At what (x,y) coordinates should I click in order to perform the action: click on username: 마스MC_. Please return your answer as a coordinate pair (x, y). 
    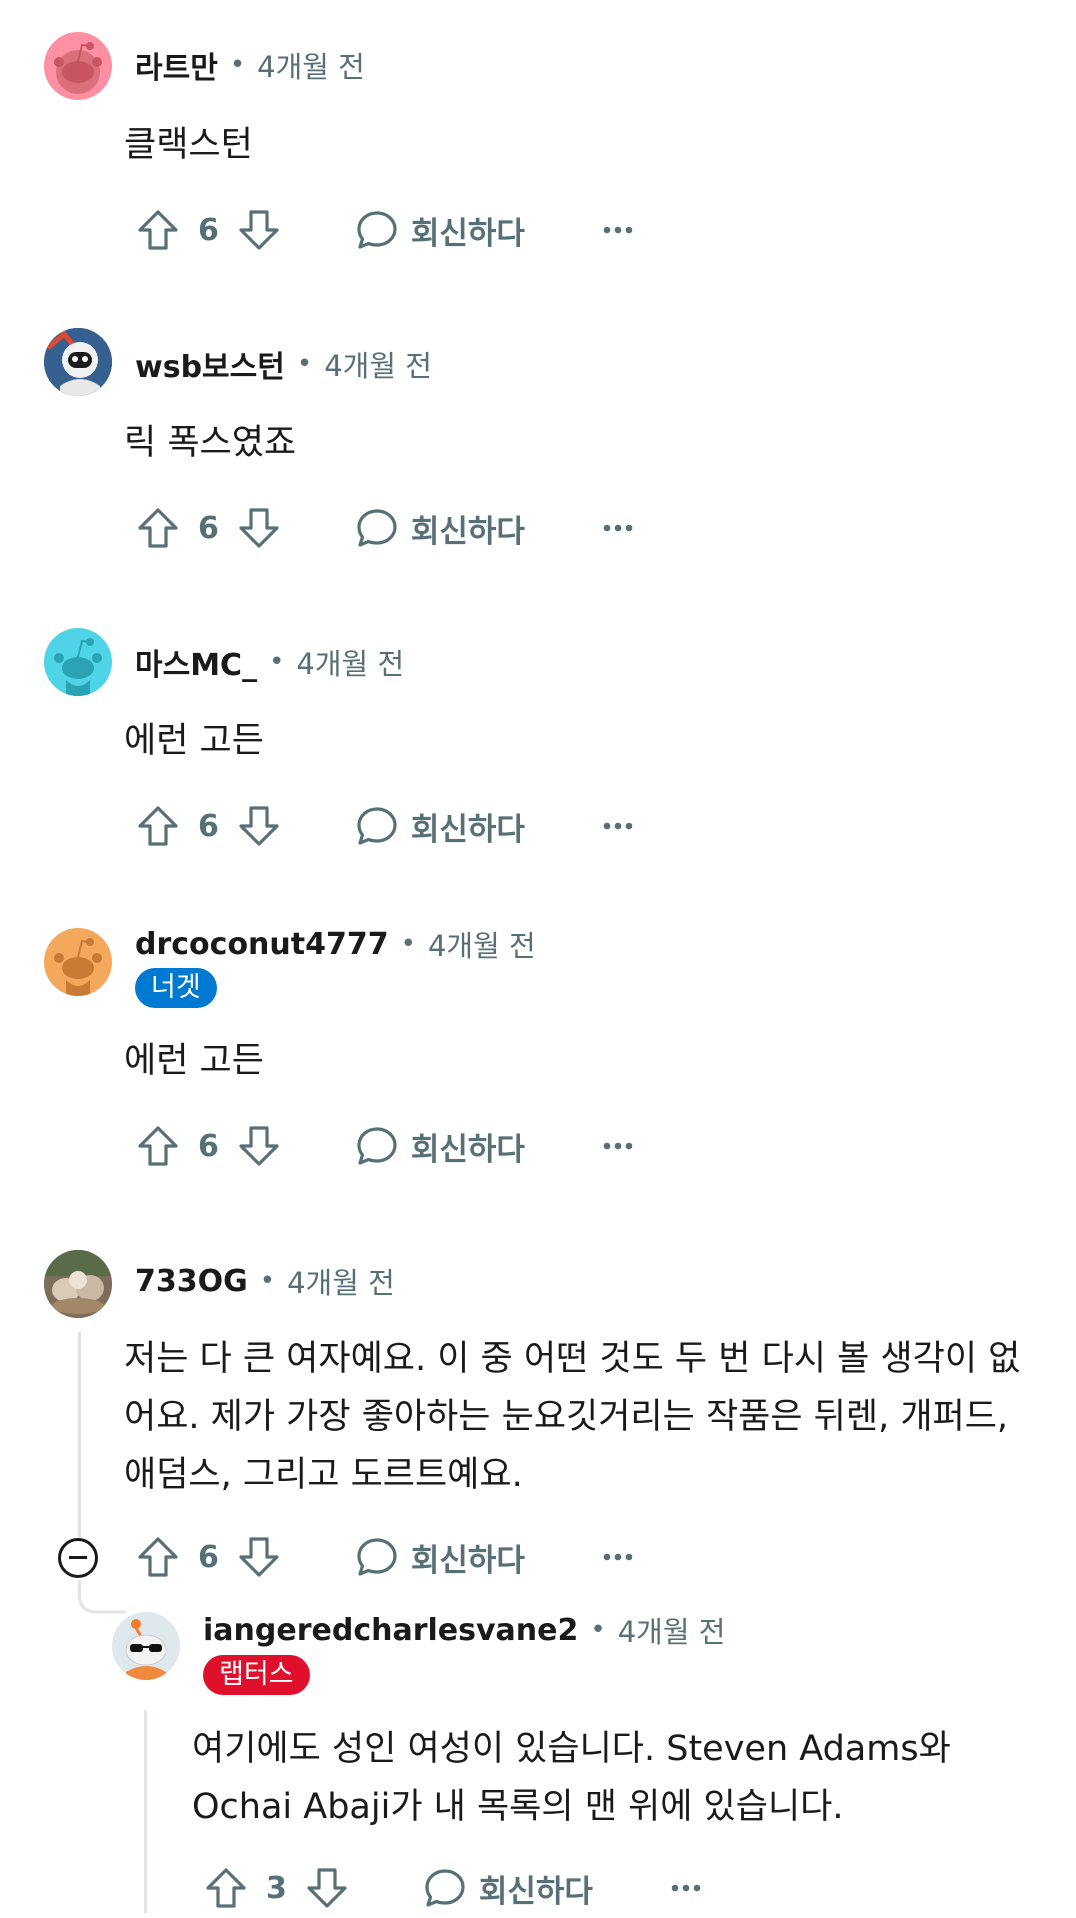
    Looking at the image, I should click on (196, 662).